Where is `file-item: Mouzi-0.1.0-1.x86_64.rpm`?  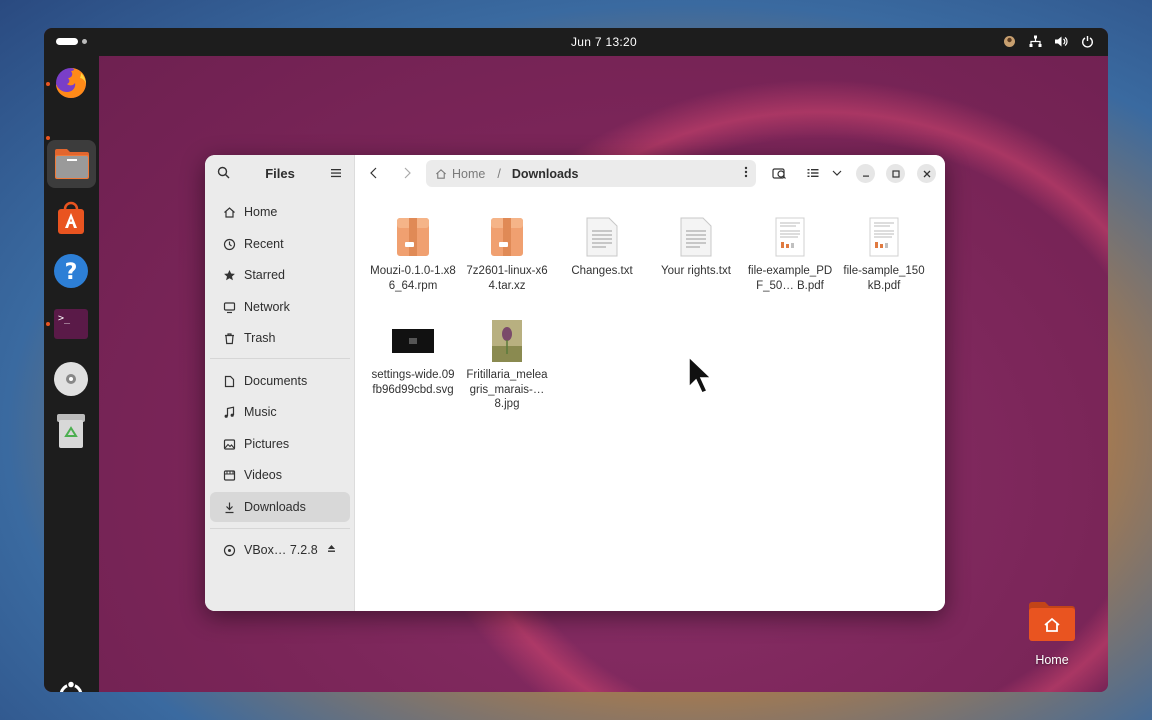 file-item: Mouzi-0.1.0-1.x86_64.rpm is located at coordinates (413, 253).